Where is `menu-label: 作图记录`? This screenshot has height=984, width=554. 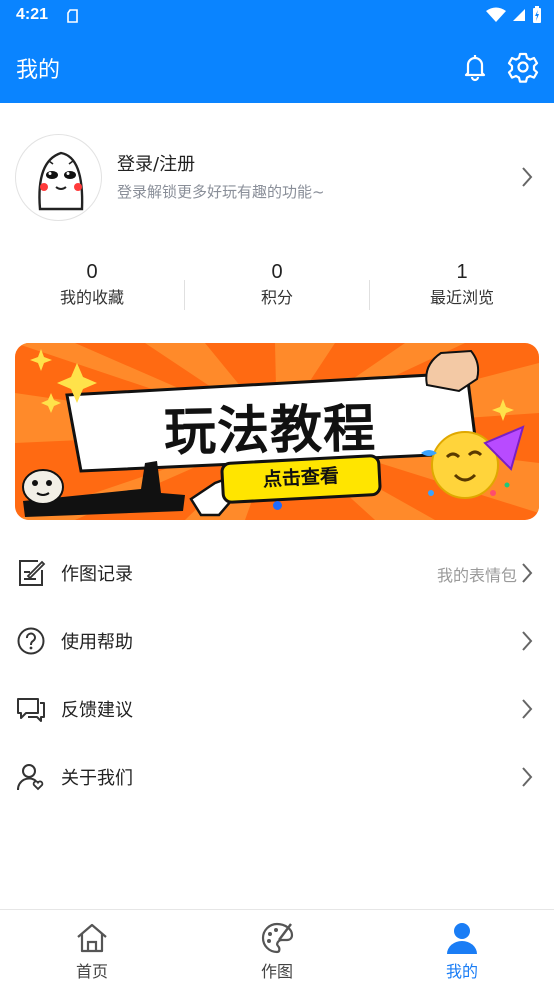
menu-label: 作图记录 is located at coordinates (97, 574).